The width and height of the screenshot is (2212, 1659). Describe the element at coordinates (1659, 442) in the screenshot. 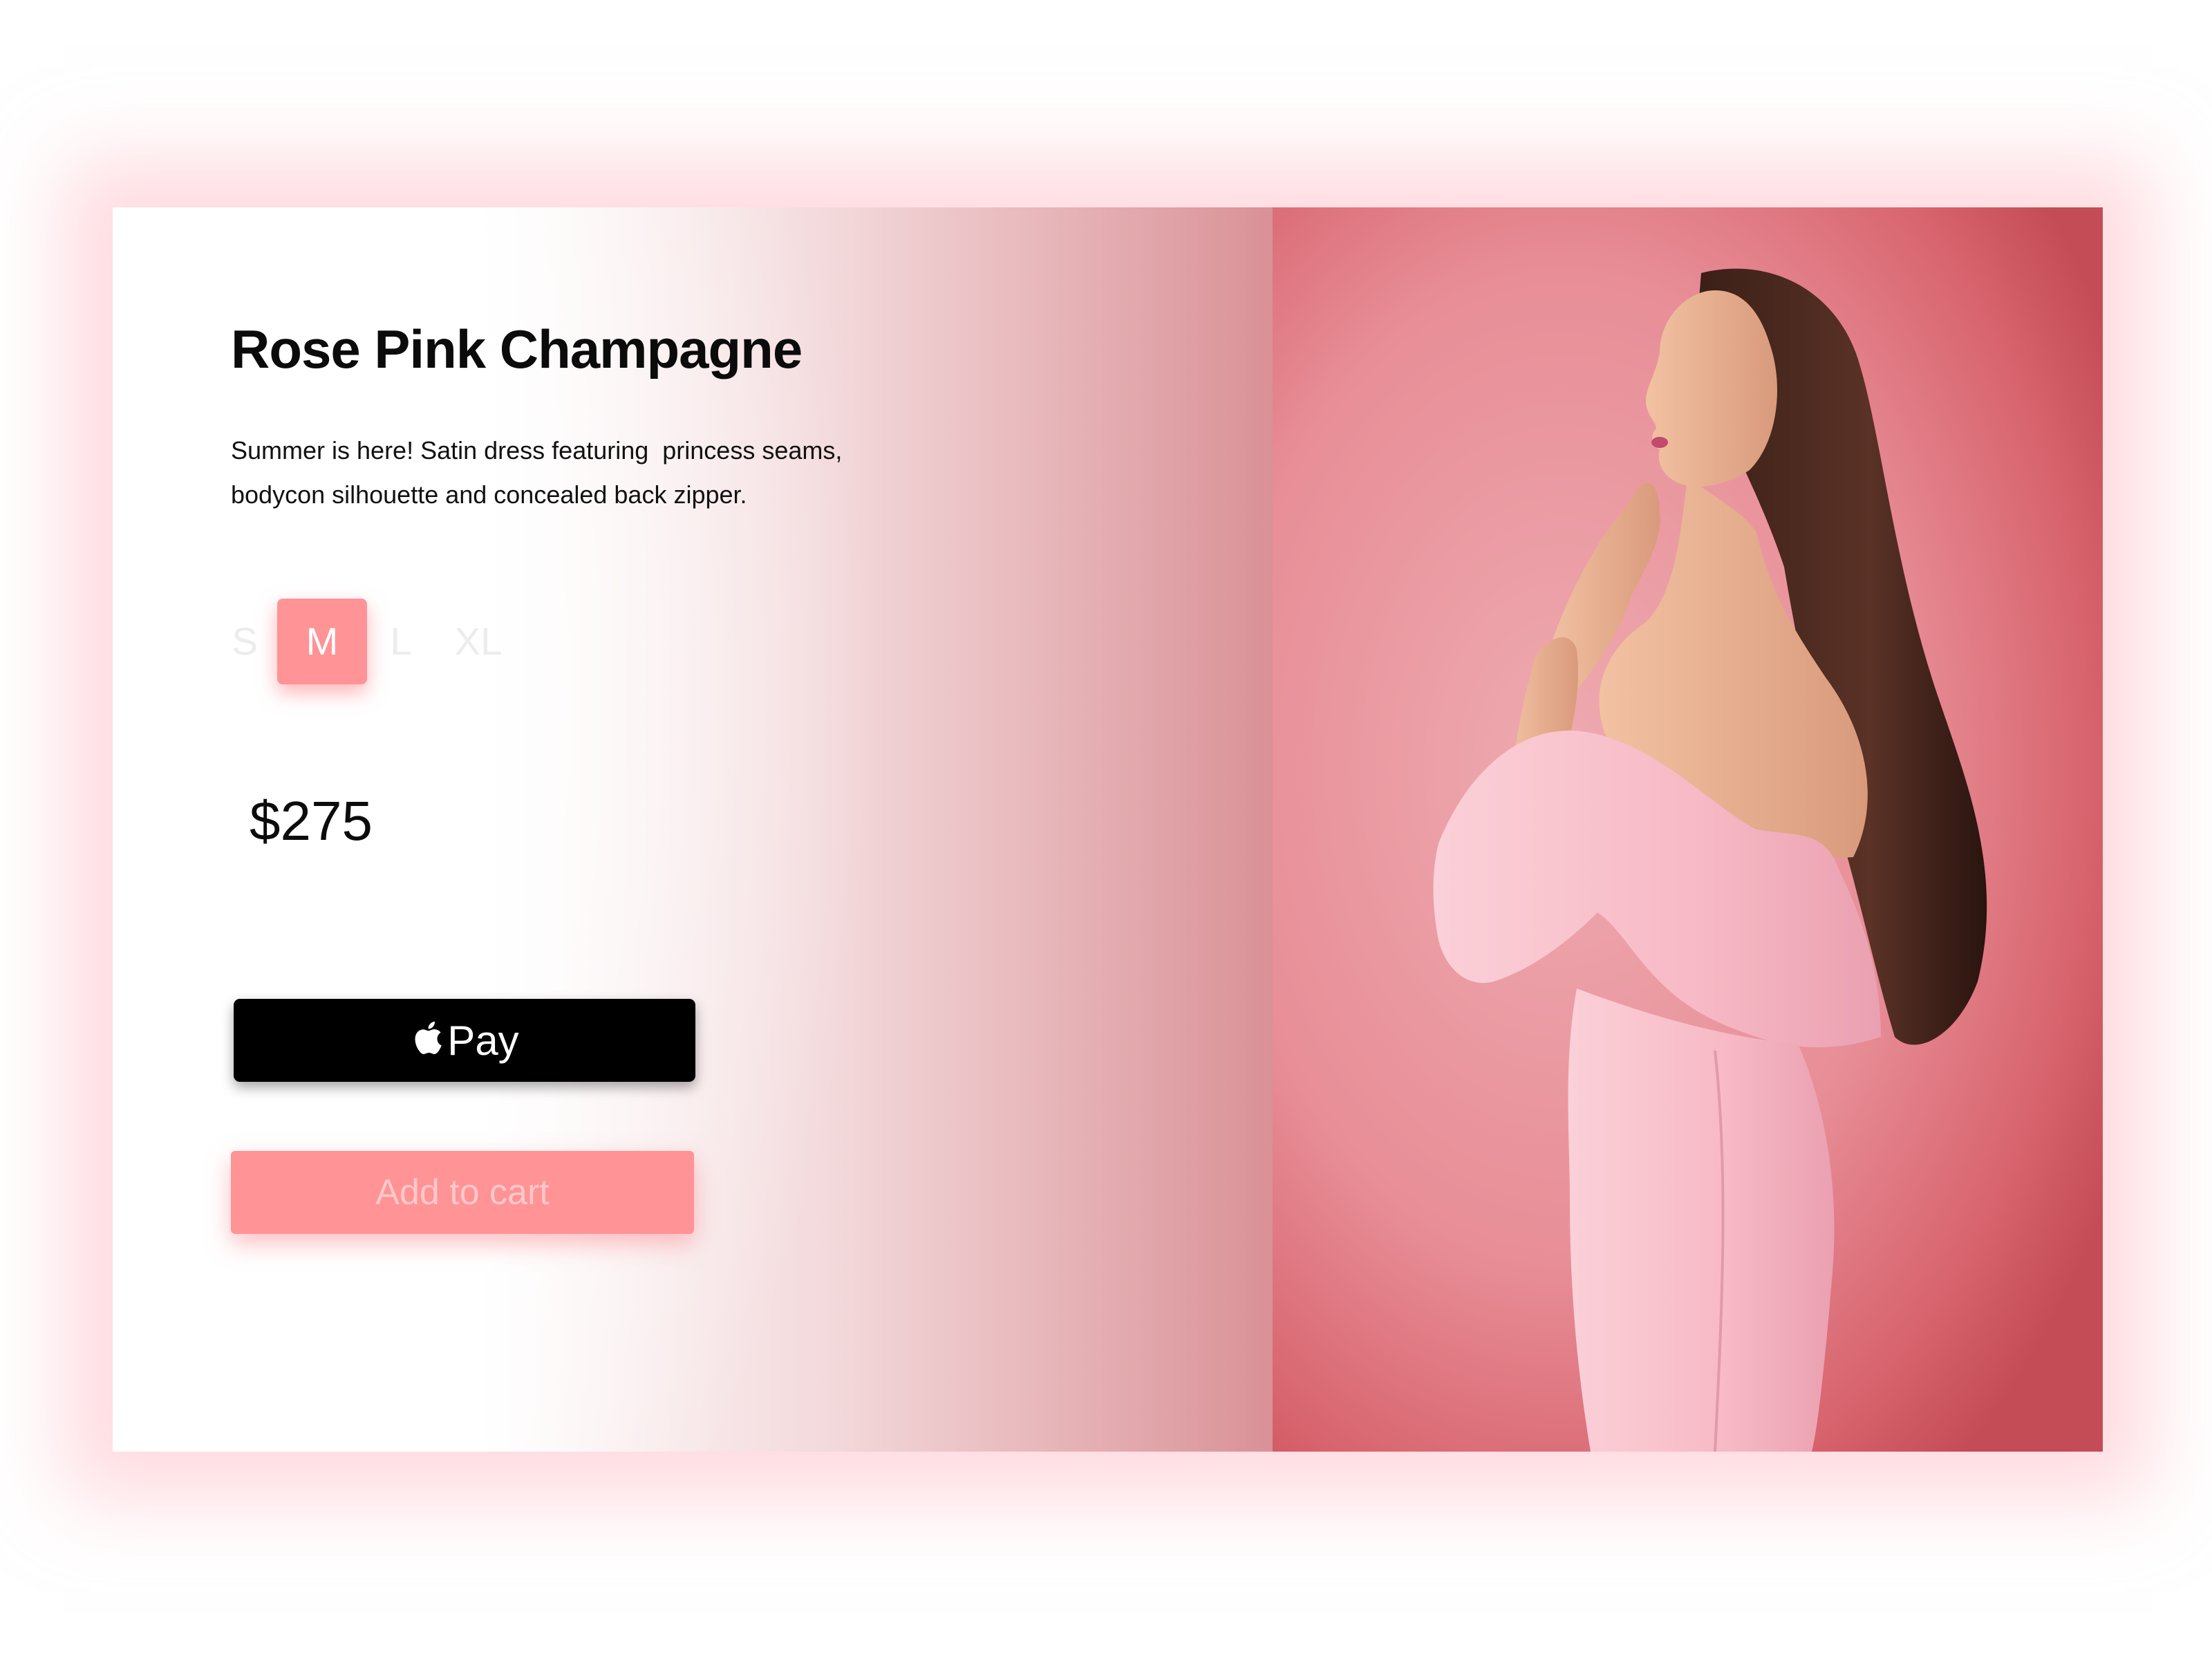

I see `lips-shape` at that location.